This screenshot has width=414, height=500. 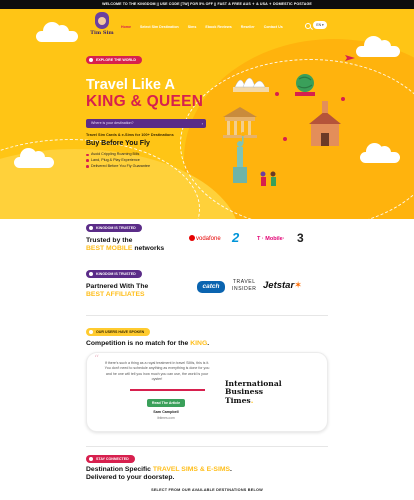 I want to click on travel-insider-logo: TRAVEL INSIDER, so click(x=244, y=285).